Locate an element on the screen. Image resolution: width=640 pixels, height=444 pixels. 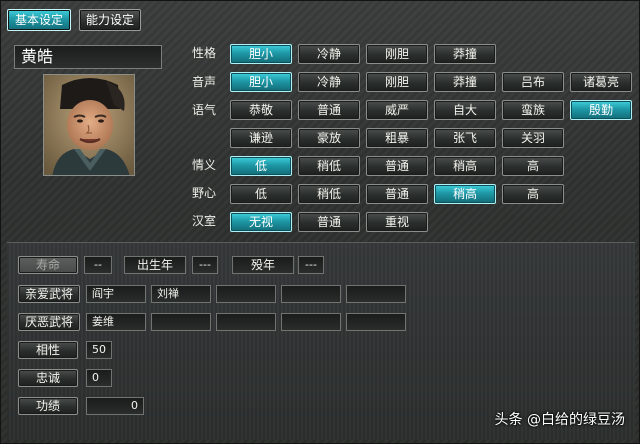
ambition-option-normal: 普通 is located at coordinates (397, 194).